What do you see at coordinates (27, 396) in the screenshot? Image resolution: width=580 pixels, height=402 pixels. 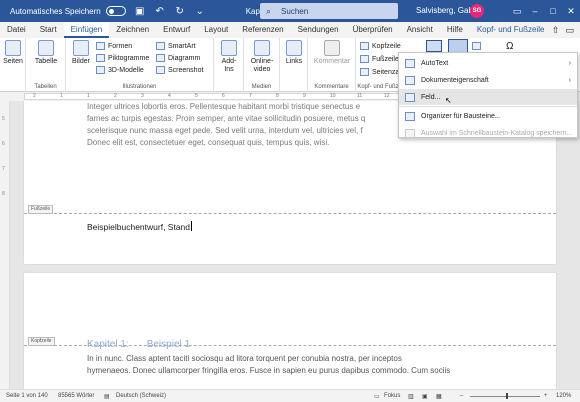 I see `page-info: Seite 1 von 140` at bounding box center [27, 396].